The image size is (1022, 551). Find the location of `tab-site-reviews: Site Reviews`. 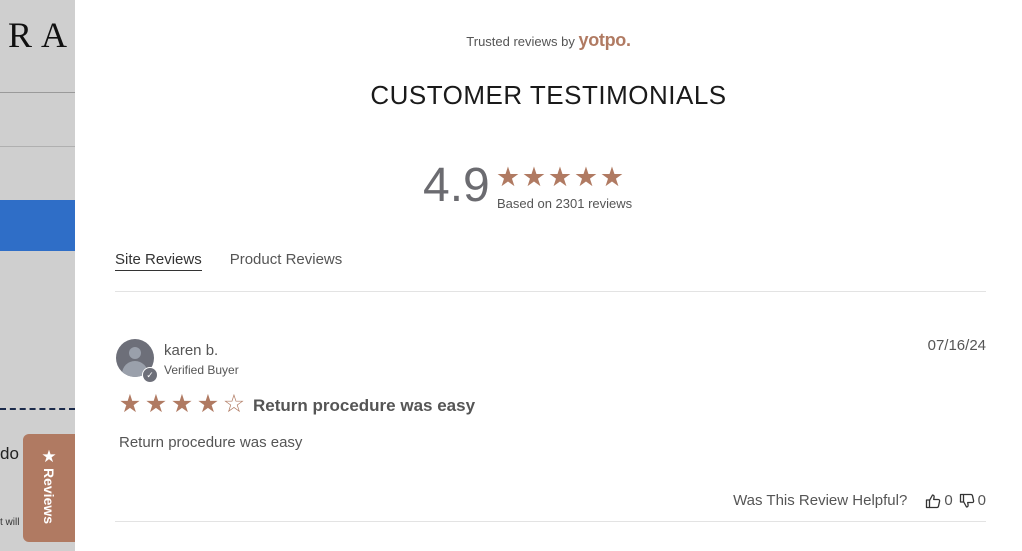

tab-site-reviews: Site Reviews is located at coordinates (158, 261).